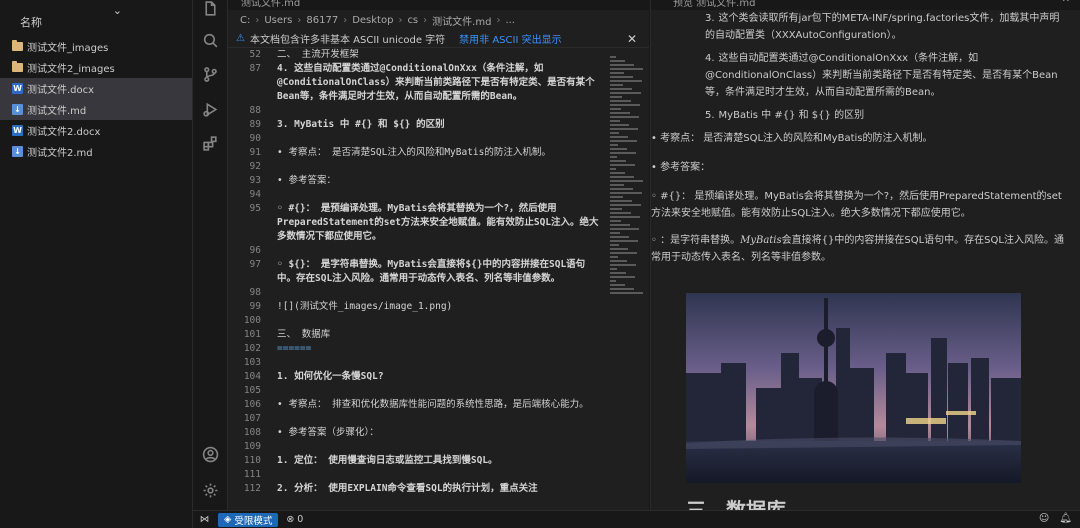 The height and width of the screenshot is (528, 1080). I want to click on copilot-icon: ☺, so click(1044, 518).